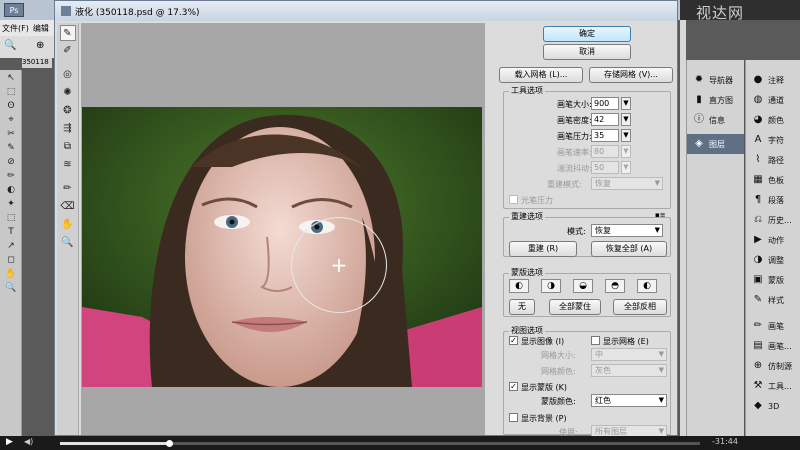 The image size is (800, 450). What do you see at coordinates (11, 246) in the screenshot?
I see `ps-tool-icon: ↗` at bounding box center [11, 246].